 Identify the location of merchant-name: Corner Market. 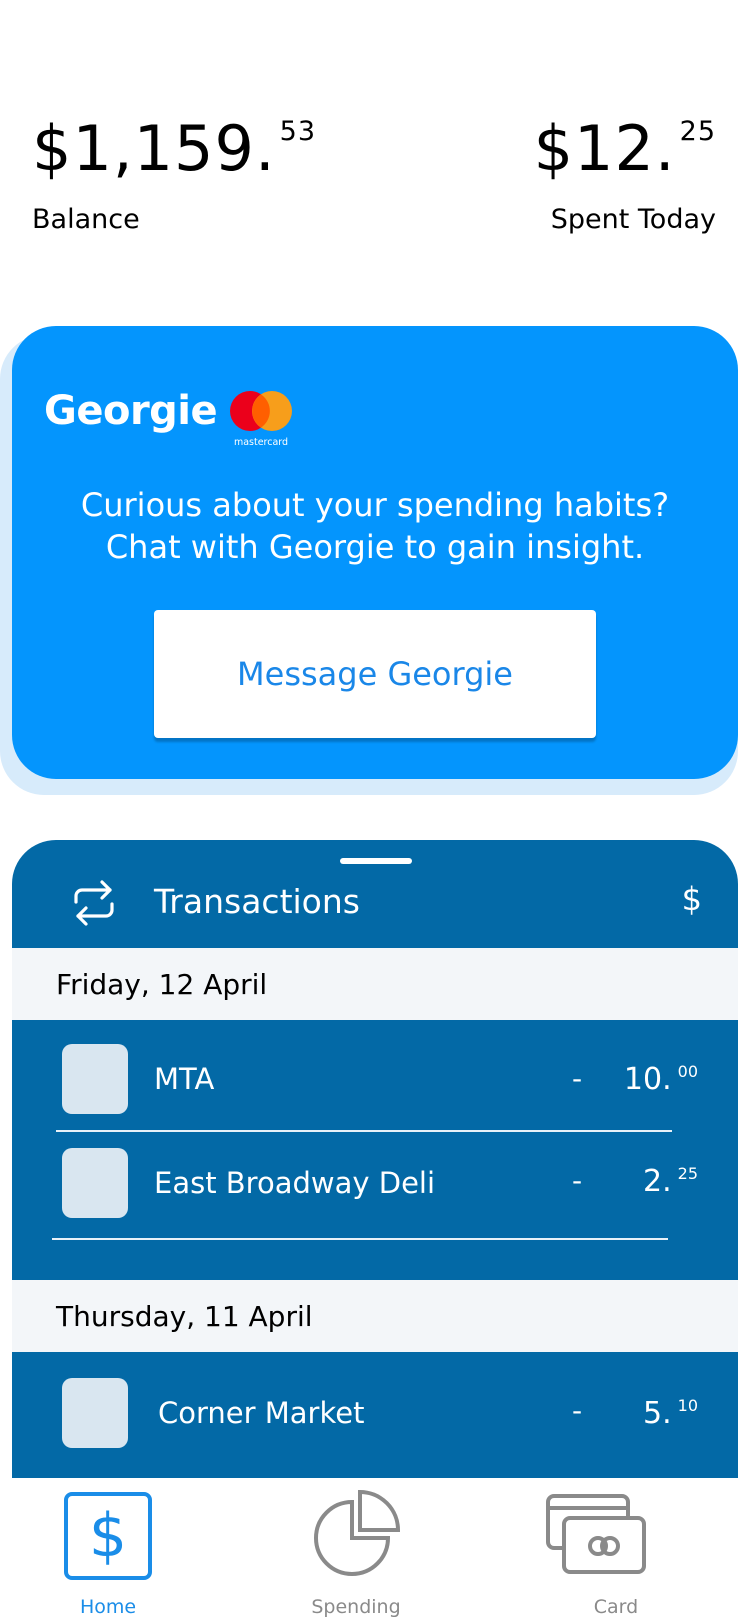
(261, 1413).